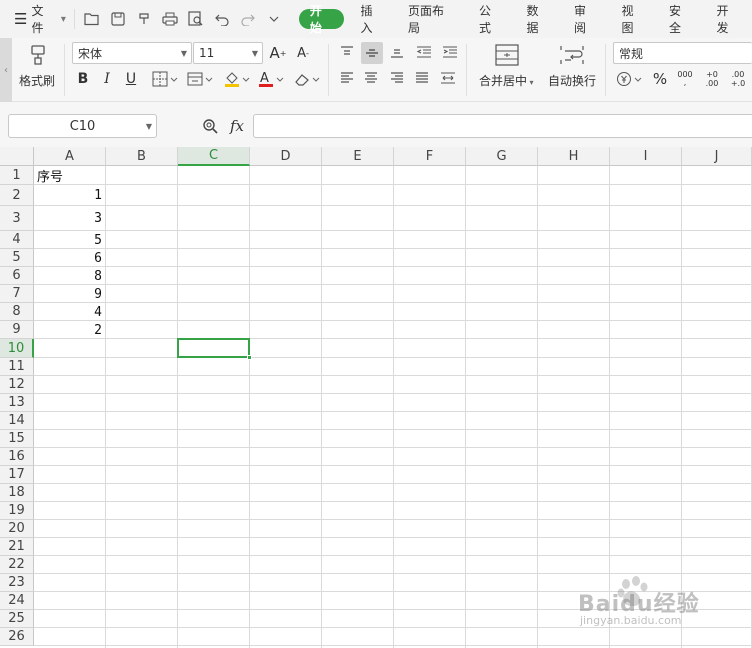  What do you see at coordinates (17, 218) in the screenshot?
I see `row-header-3: 3` at bounding box center [17, 218].